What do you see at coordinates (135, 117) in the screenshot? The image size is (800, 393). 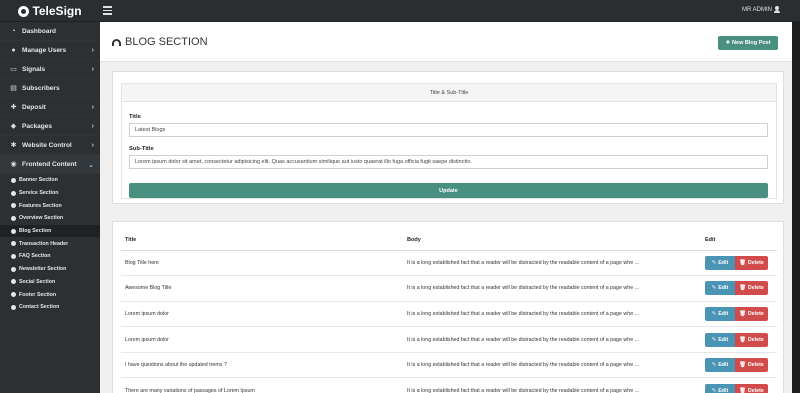 I see `title-label: Title` at bounding box center [135, 117].